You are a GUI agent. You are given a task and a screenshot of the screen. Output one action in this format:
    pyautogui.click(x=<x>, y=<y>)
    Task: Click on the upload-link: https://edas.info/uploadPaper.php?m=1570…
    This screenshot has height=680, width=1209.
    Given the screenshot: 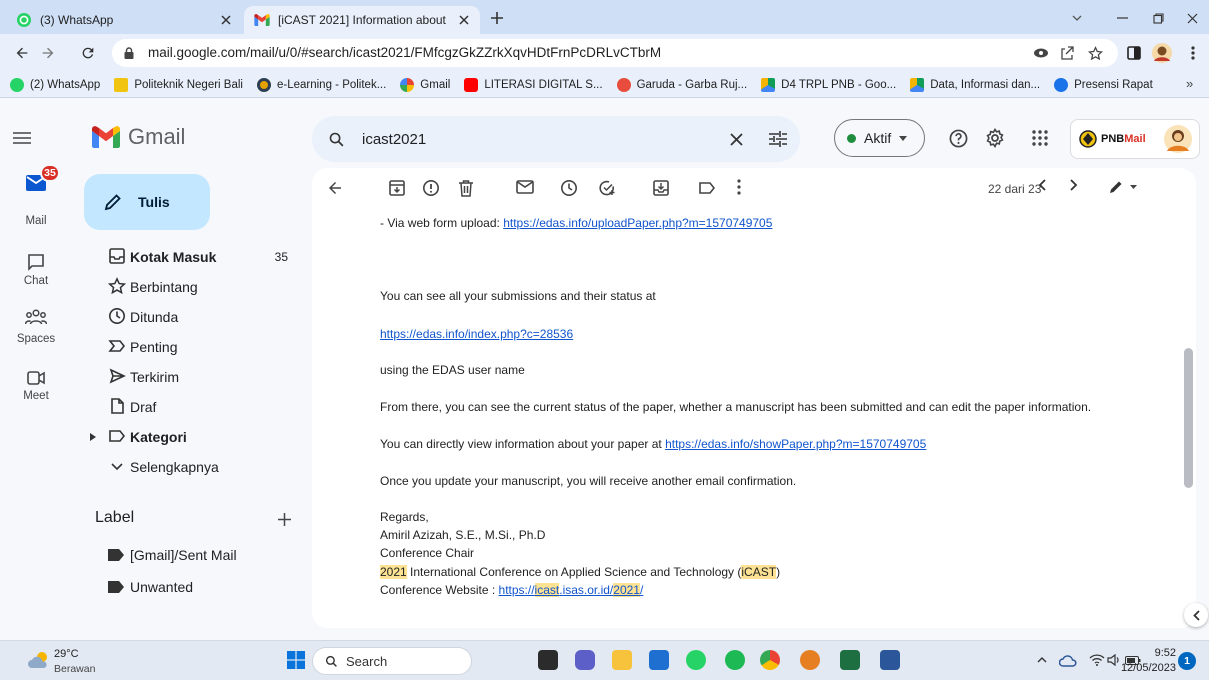 What is the action you would take?
    pyautogui.click(x=637, y=223)
    